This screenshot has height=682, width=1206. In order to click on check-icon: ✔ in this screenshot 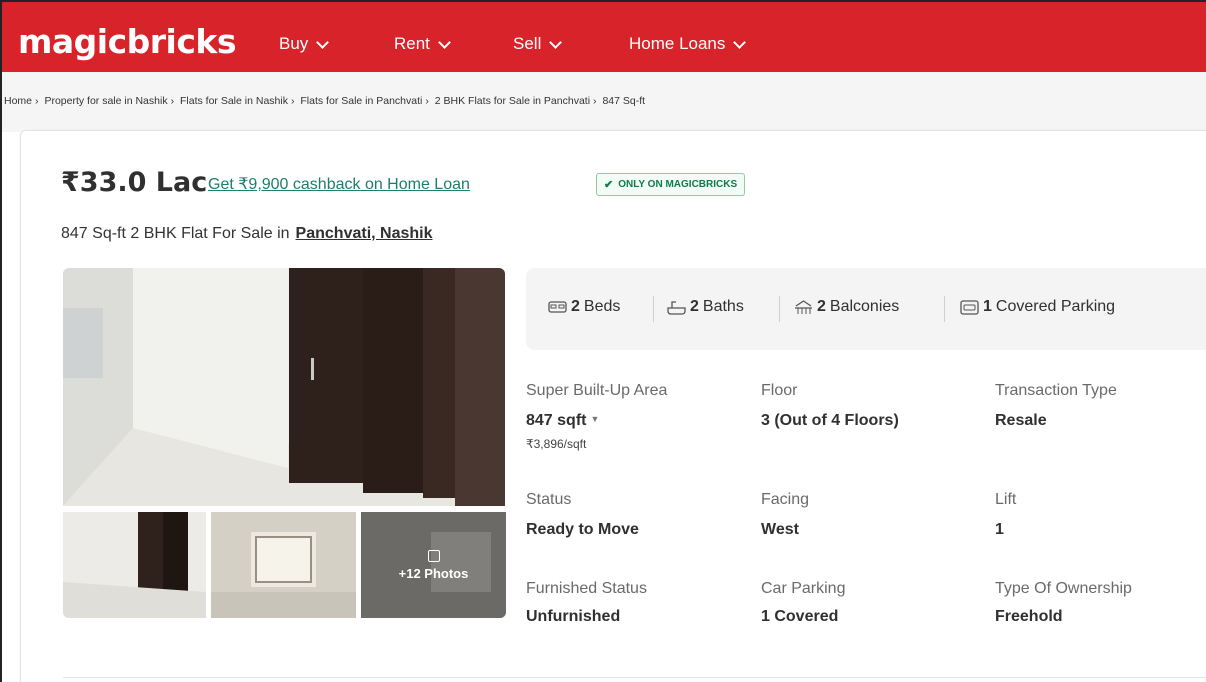, I will do `click(609, 185)`.